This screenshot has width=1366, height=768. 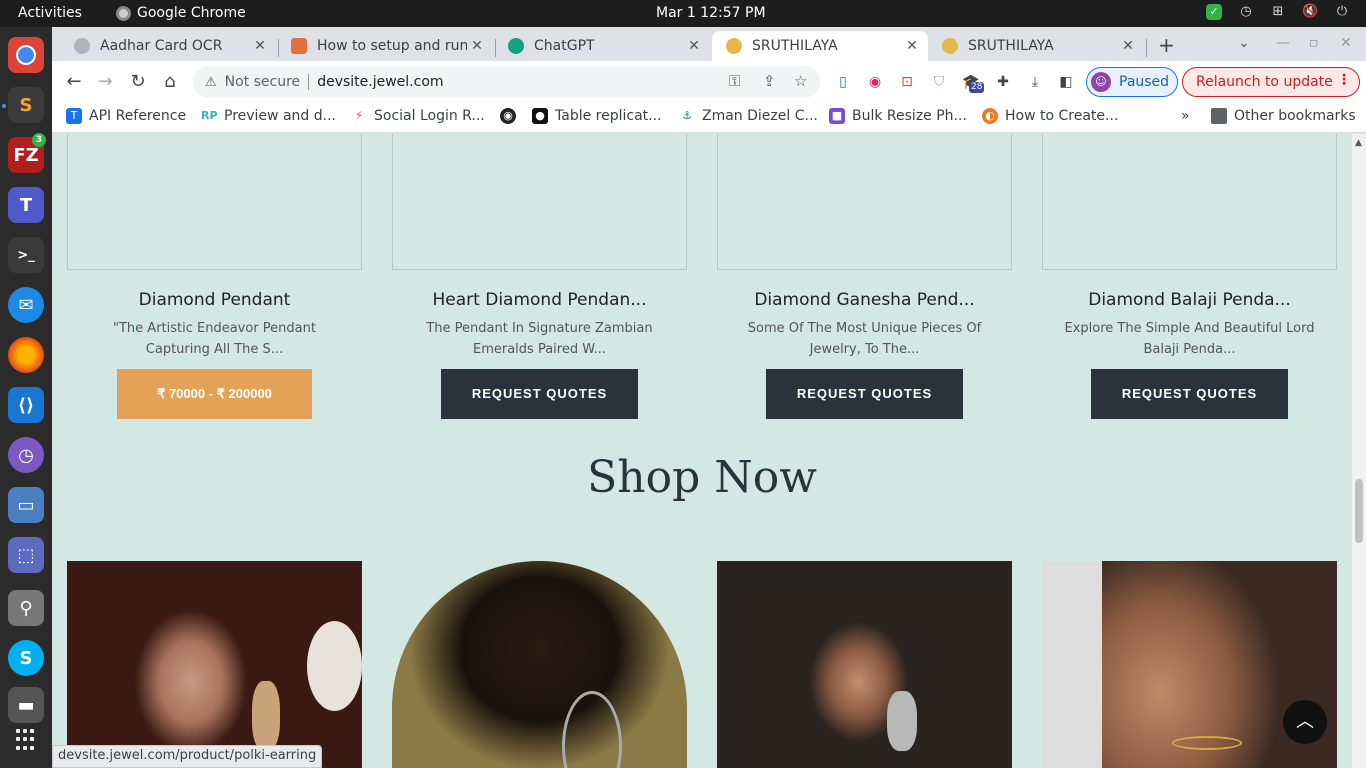 What do you see at coordinates (1283, 43) in the screenshot?
I see `minimize-icon: —` at bounding box center [1283, 43].